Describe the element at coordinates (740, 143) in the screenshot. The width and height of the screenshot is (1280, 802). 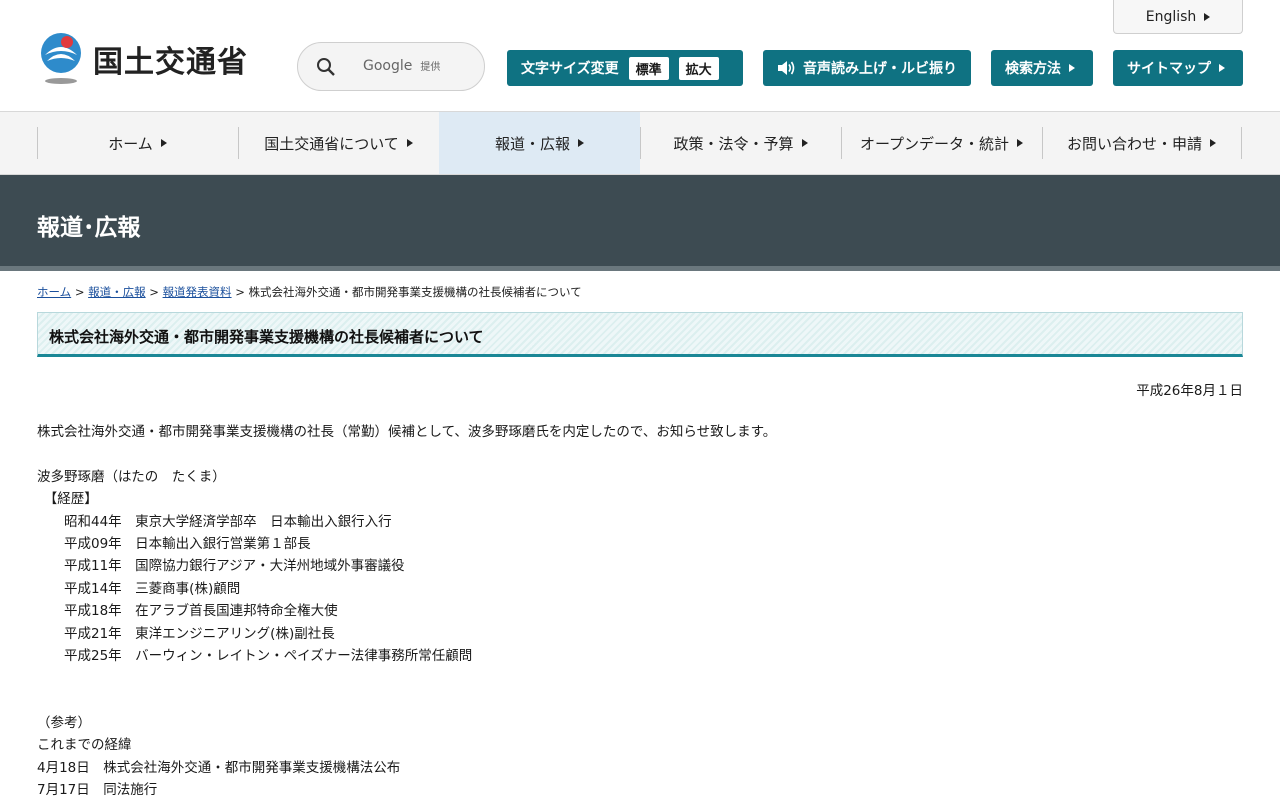
I see `nav-policy: 政策・法令・予算` at that location.